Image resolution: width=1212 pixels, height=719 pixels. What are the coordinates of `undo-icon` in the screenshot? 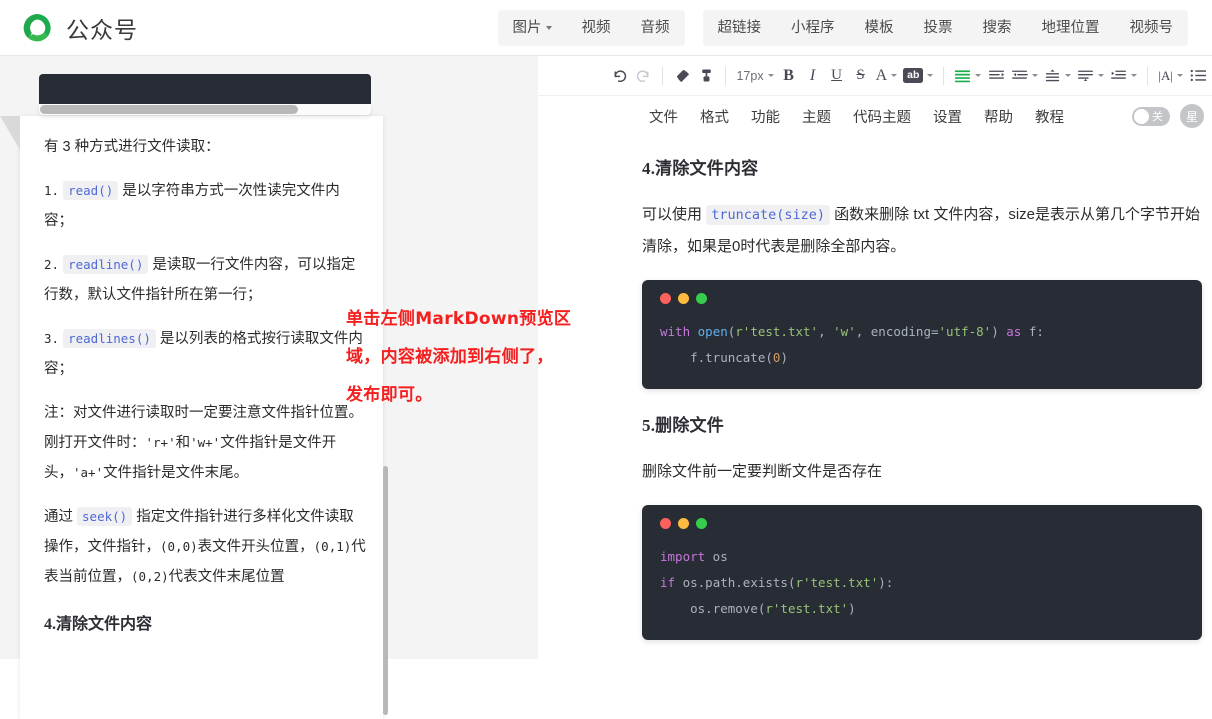 It's located at (619, 76).